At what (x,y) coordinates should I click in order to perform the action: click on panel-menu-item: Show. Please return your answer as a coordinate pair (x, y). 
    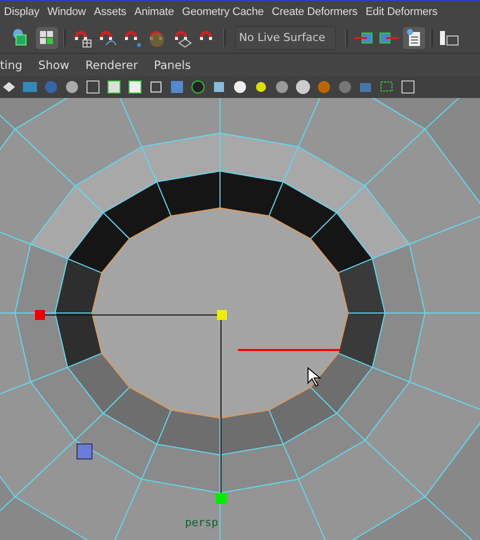
    Looking at the image, I should click on (56, 65).